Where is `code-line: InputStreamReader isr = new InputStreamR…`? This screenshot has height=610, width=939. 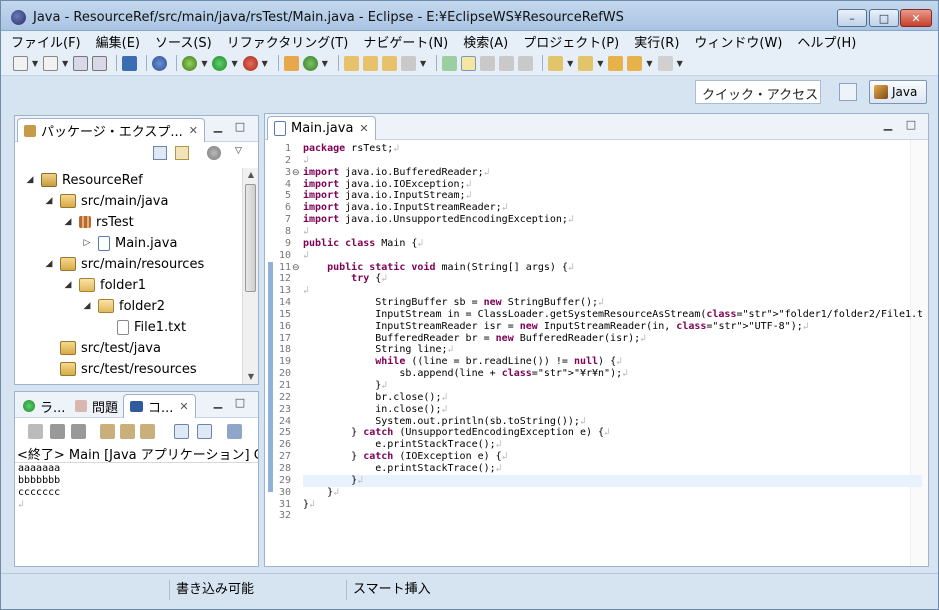
code-line: InputStreamReader isr = new InputStreamR… is located at coordinates (612, 327).